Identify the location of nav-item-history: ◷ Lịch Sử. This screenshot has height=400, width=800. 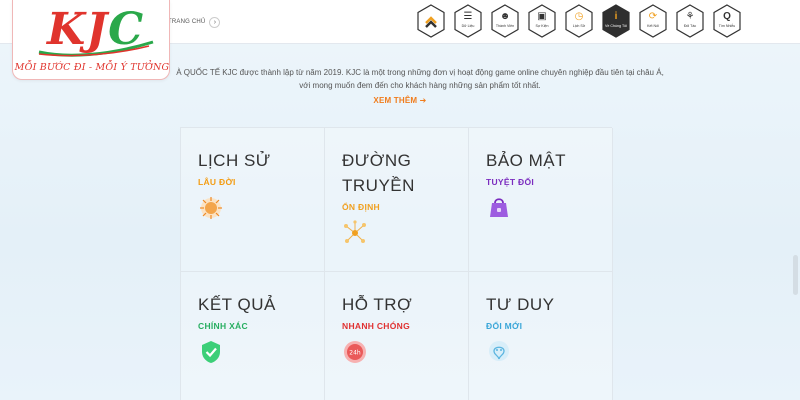
(579, 22).